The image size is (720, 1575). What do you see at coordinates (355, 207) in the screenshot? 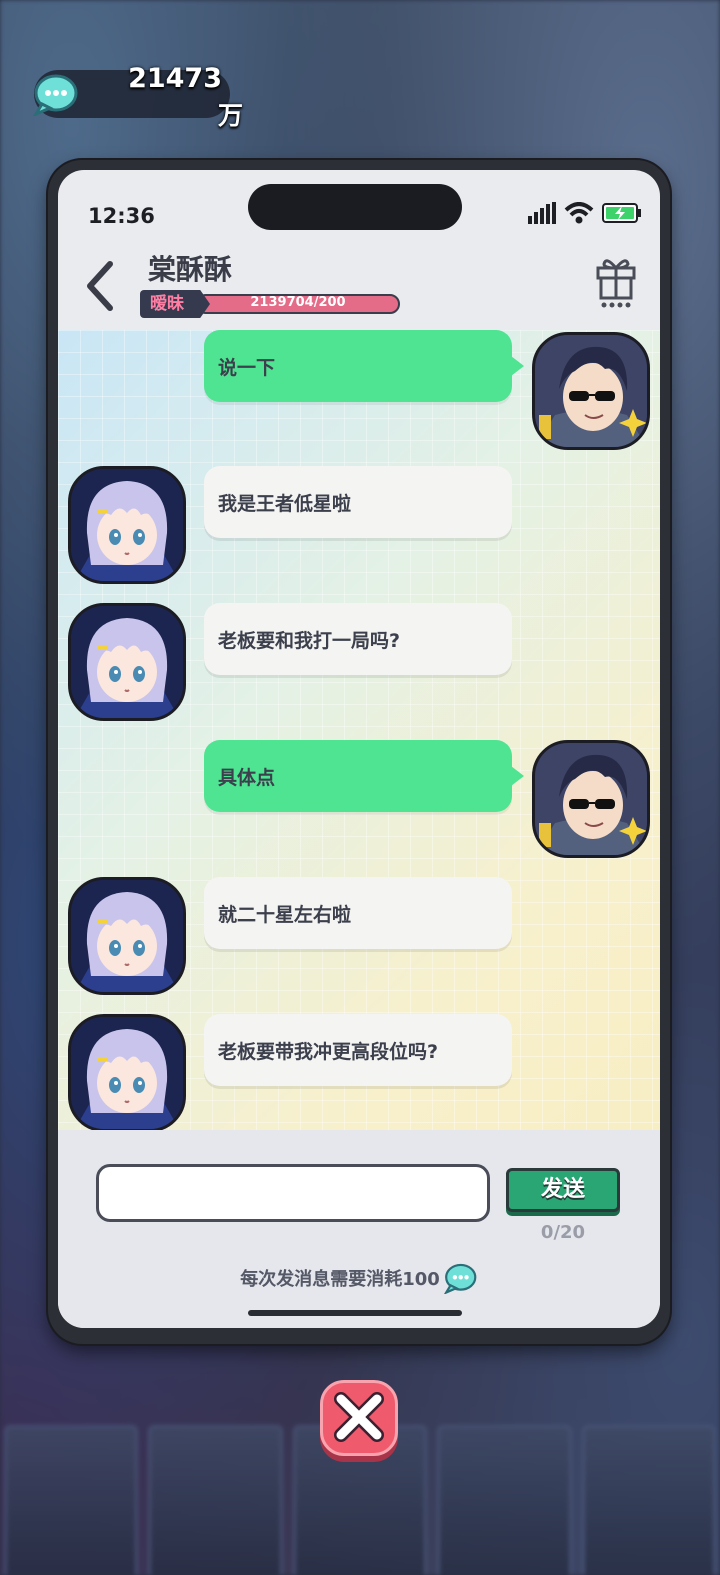
I see `dynamic-island` at bounding box center [355, 207].